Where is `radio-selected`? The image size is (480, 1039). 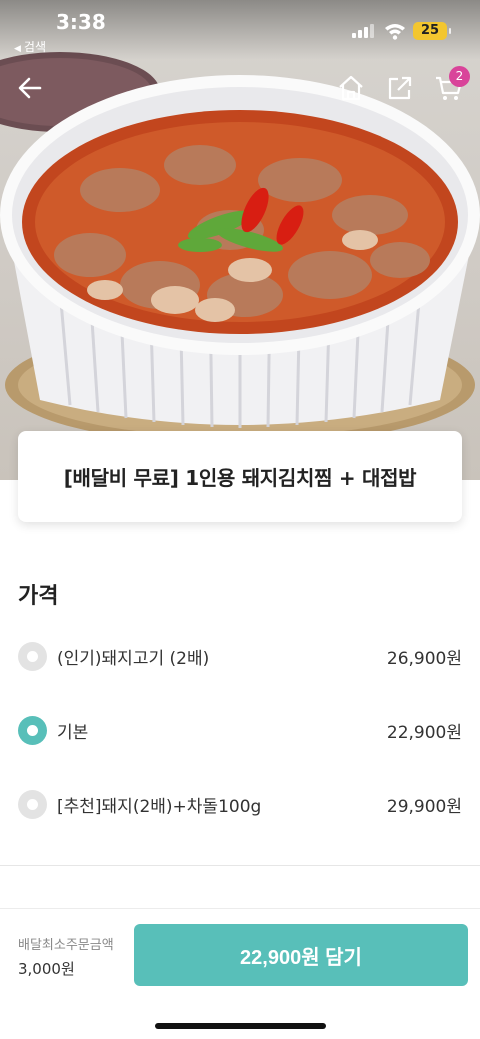 radio-selected is located at coordinates (32, 730).